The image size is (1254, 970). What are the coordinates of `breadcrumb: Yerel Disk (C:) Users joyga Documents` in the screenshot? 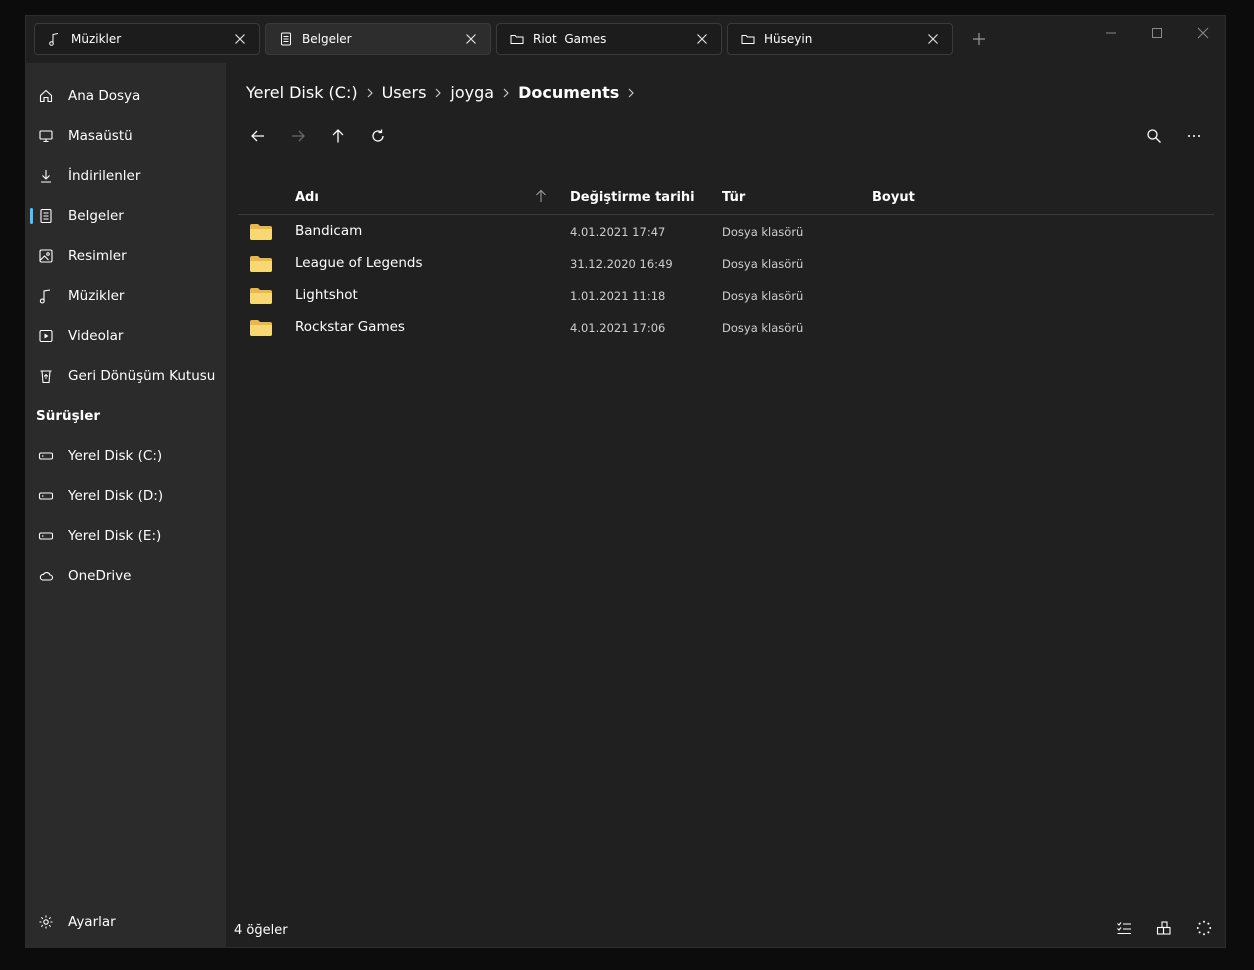 It's located at (444, 92).